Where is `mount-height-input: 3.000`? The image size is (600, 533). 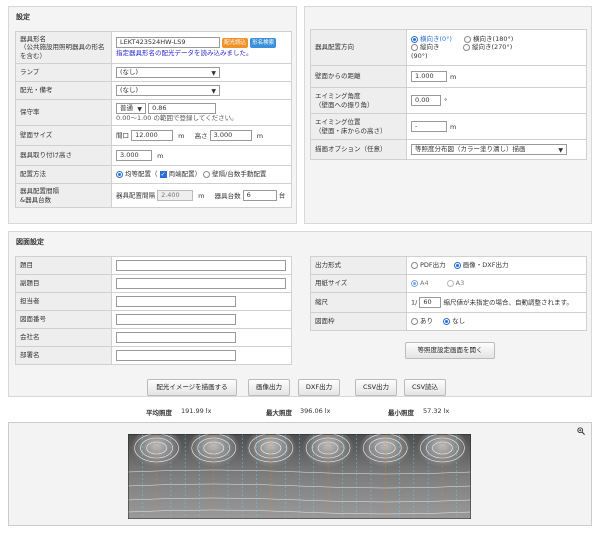
mount-height-input: 3.000 is located at coordinates (134, 155).